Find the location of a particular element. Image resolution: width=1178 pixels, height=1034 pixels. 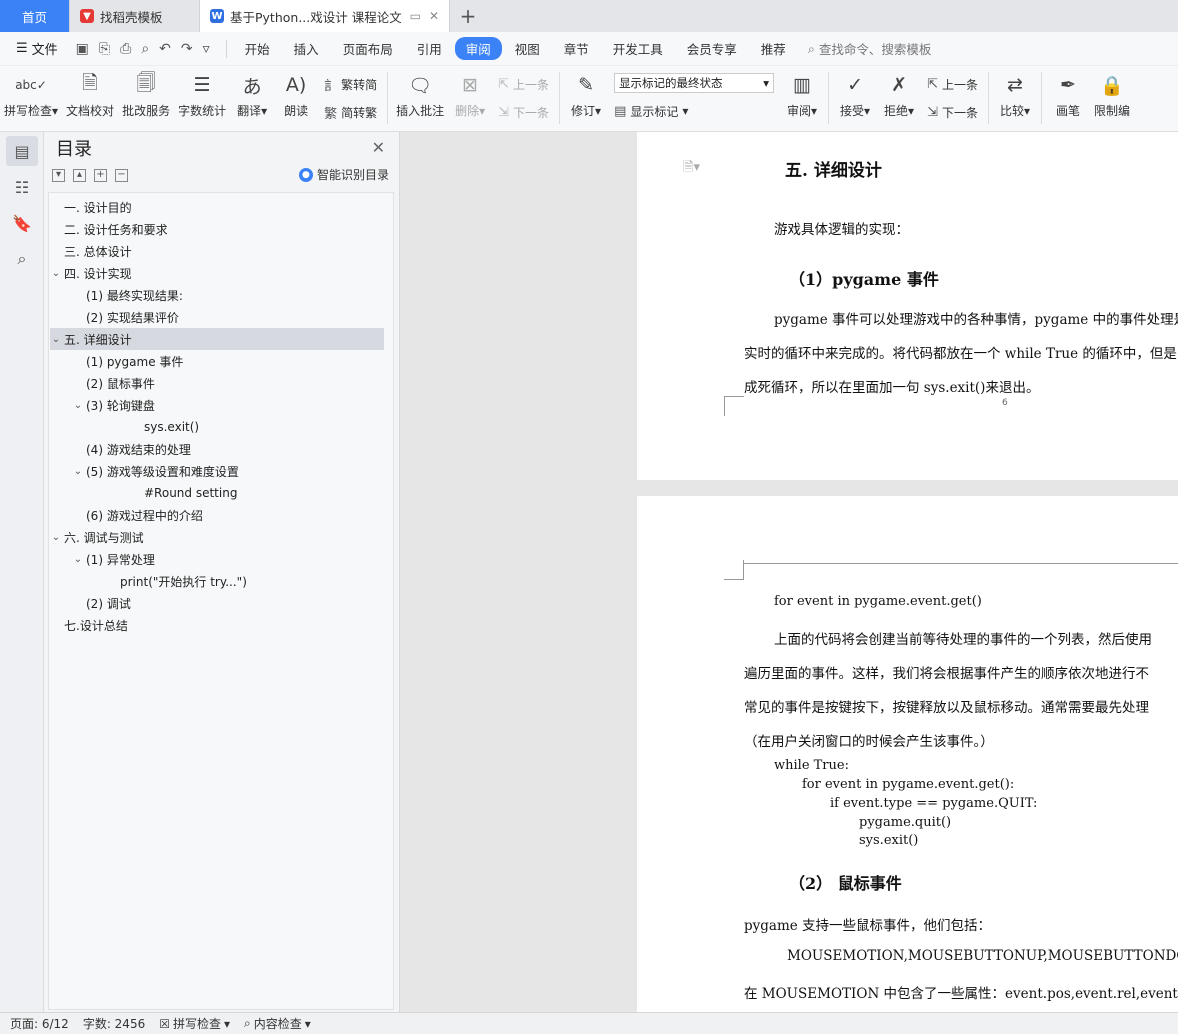

toc-item: ⌄ (1) 异常处理 is located at coordinates (217, 559).